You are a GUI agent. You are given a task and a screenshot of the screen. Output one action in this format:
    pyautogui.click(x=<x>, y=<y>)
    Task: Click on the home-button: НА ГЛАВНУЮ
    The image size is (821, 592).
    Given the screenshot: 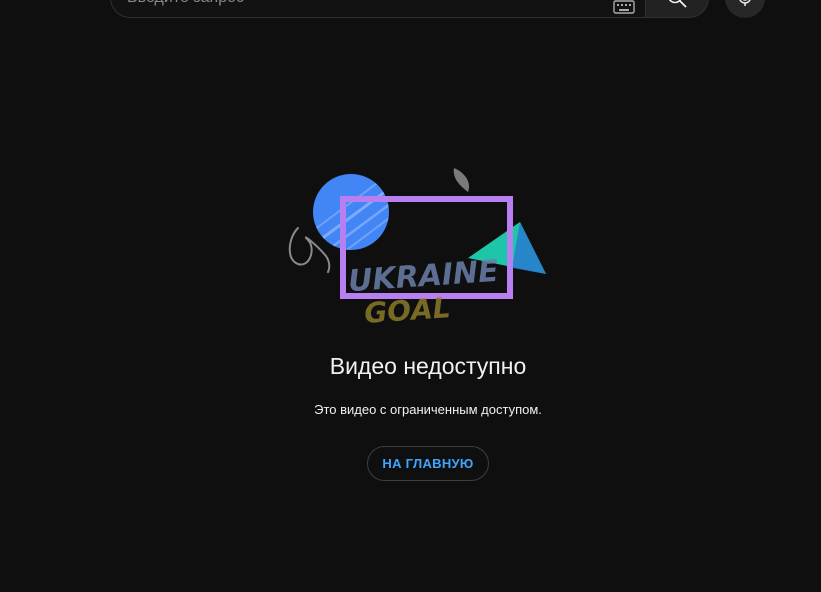 What is the action you would take?
    pyautogui.click(x=428, y=463)
    